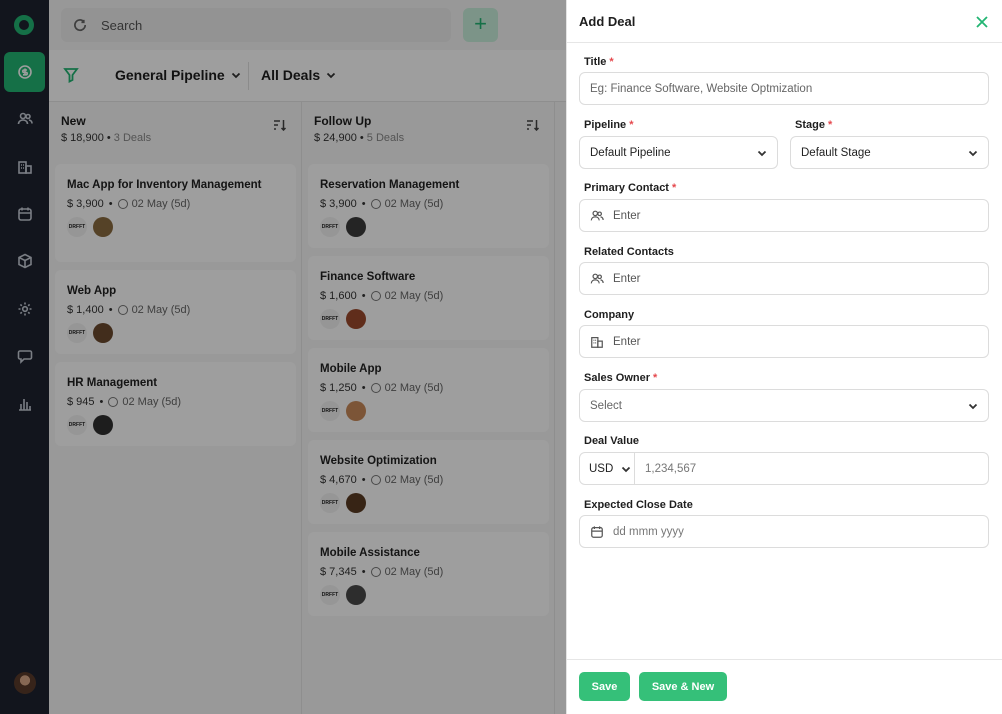 The image size is (1002, 714). What do you see at coordinates (784, 531) in the screenshot?
I see `close-date-input: dd mmm yyyy` at bounding box center [784, 531].